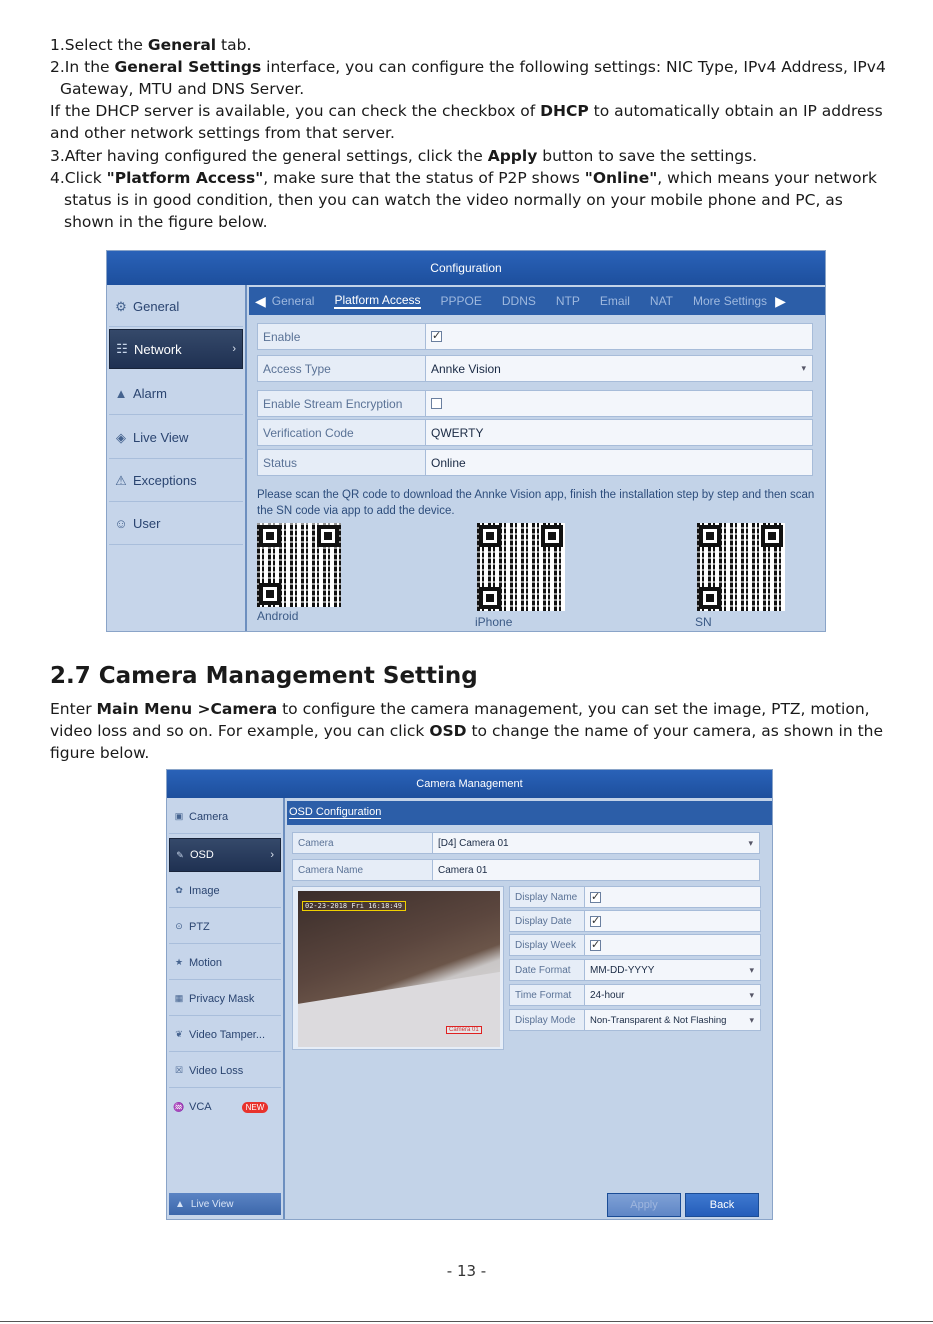 The width and height of the screenshot is (933, 1324). Describe the element at coordinates (377, 301) in the screenshot. I see `tab-platform-access: Platform Access` at that location.